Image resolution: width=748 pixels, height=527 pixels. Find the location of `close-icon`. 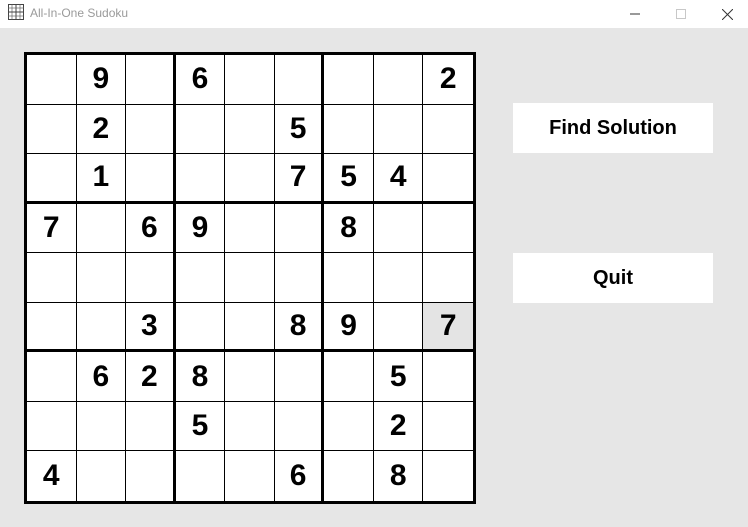

close-icon is located at coordinates (727, 14).